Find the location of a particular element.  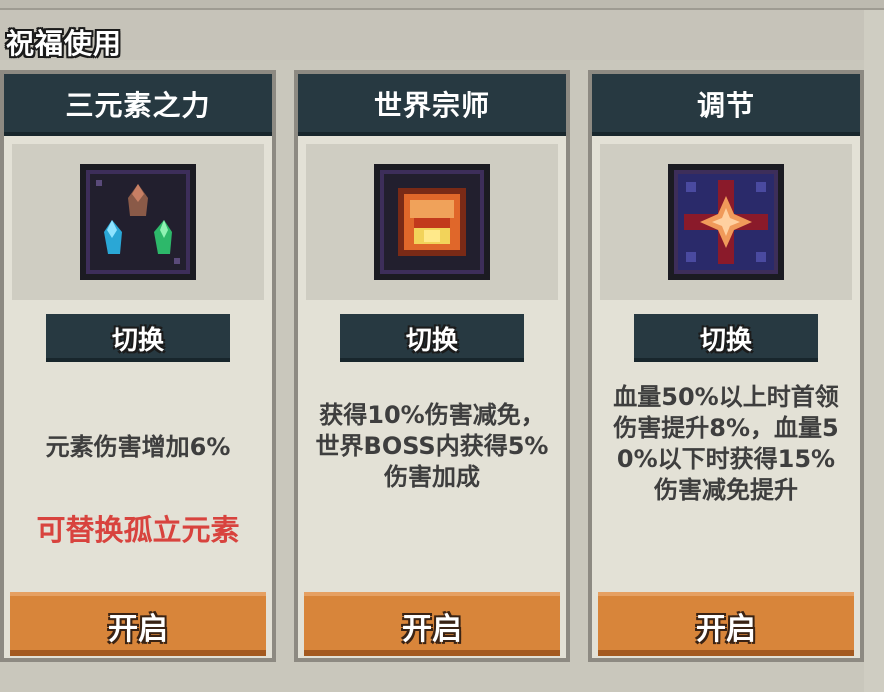

card-title: 三元素之力 is located at coordinates (138, 105).